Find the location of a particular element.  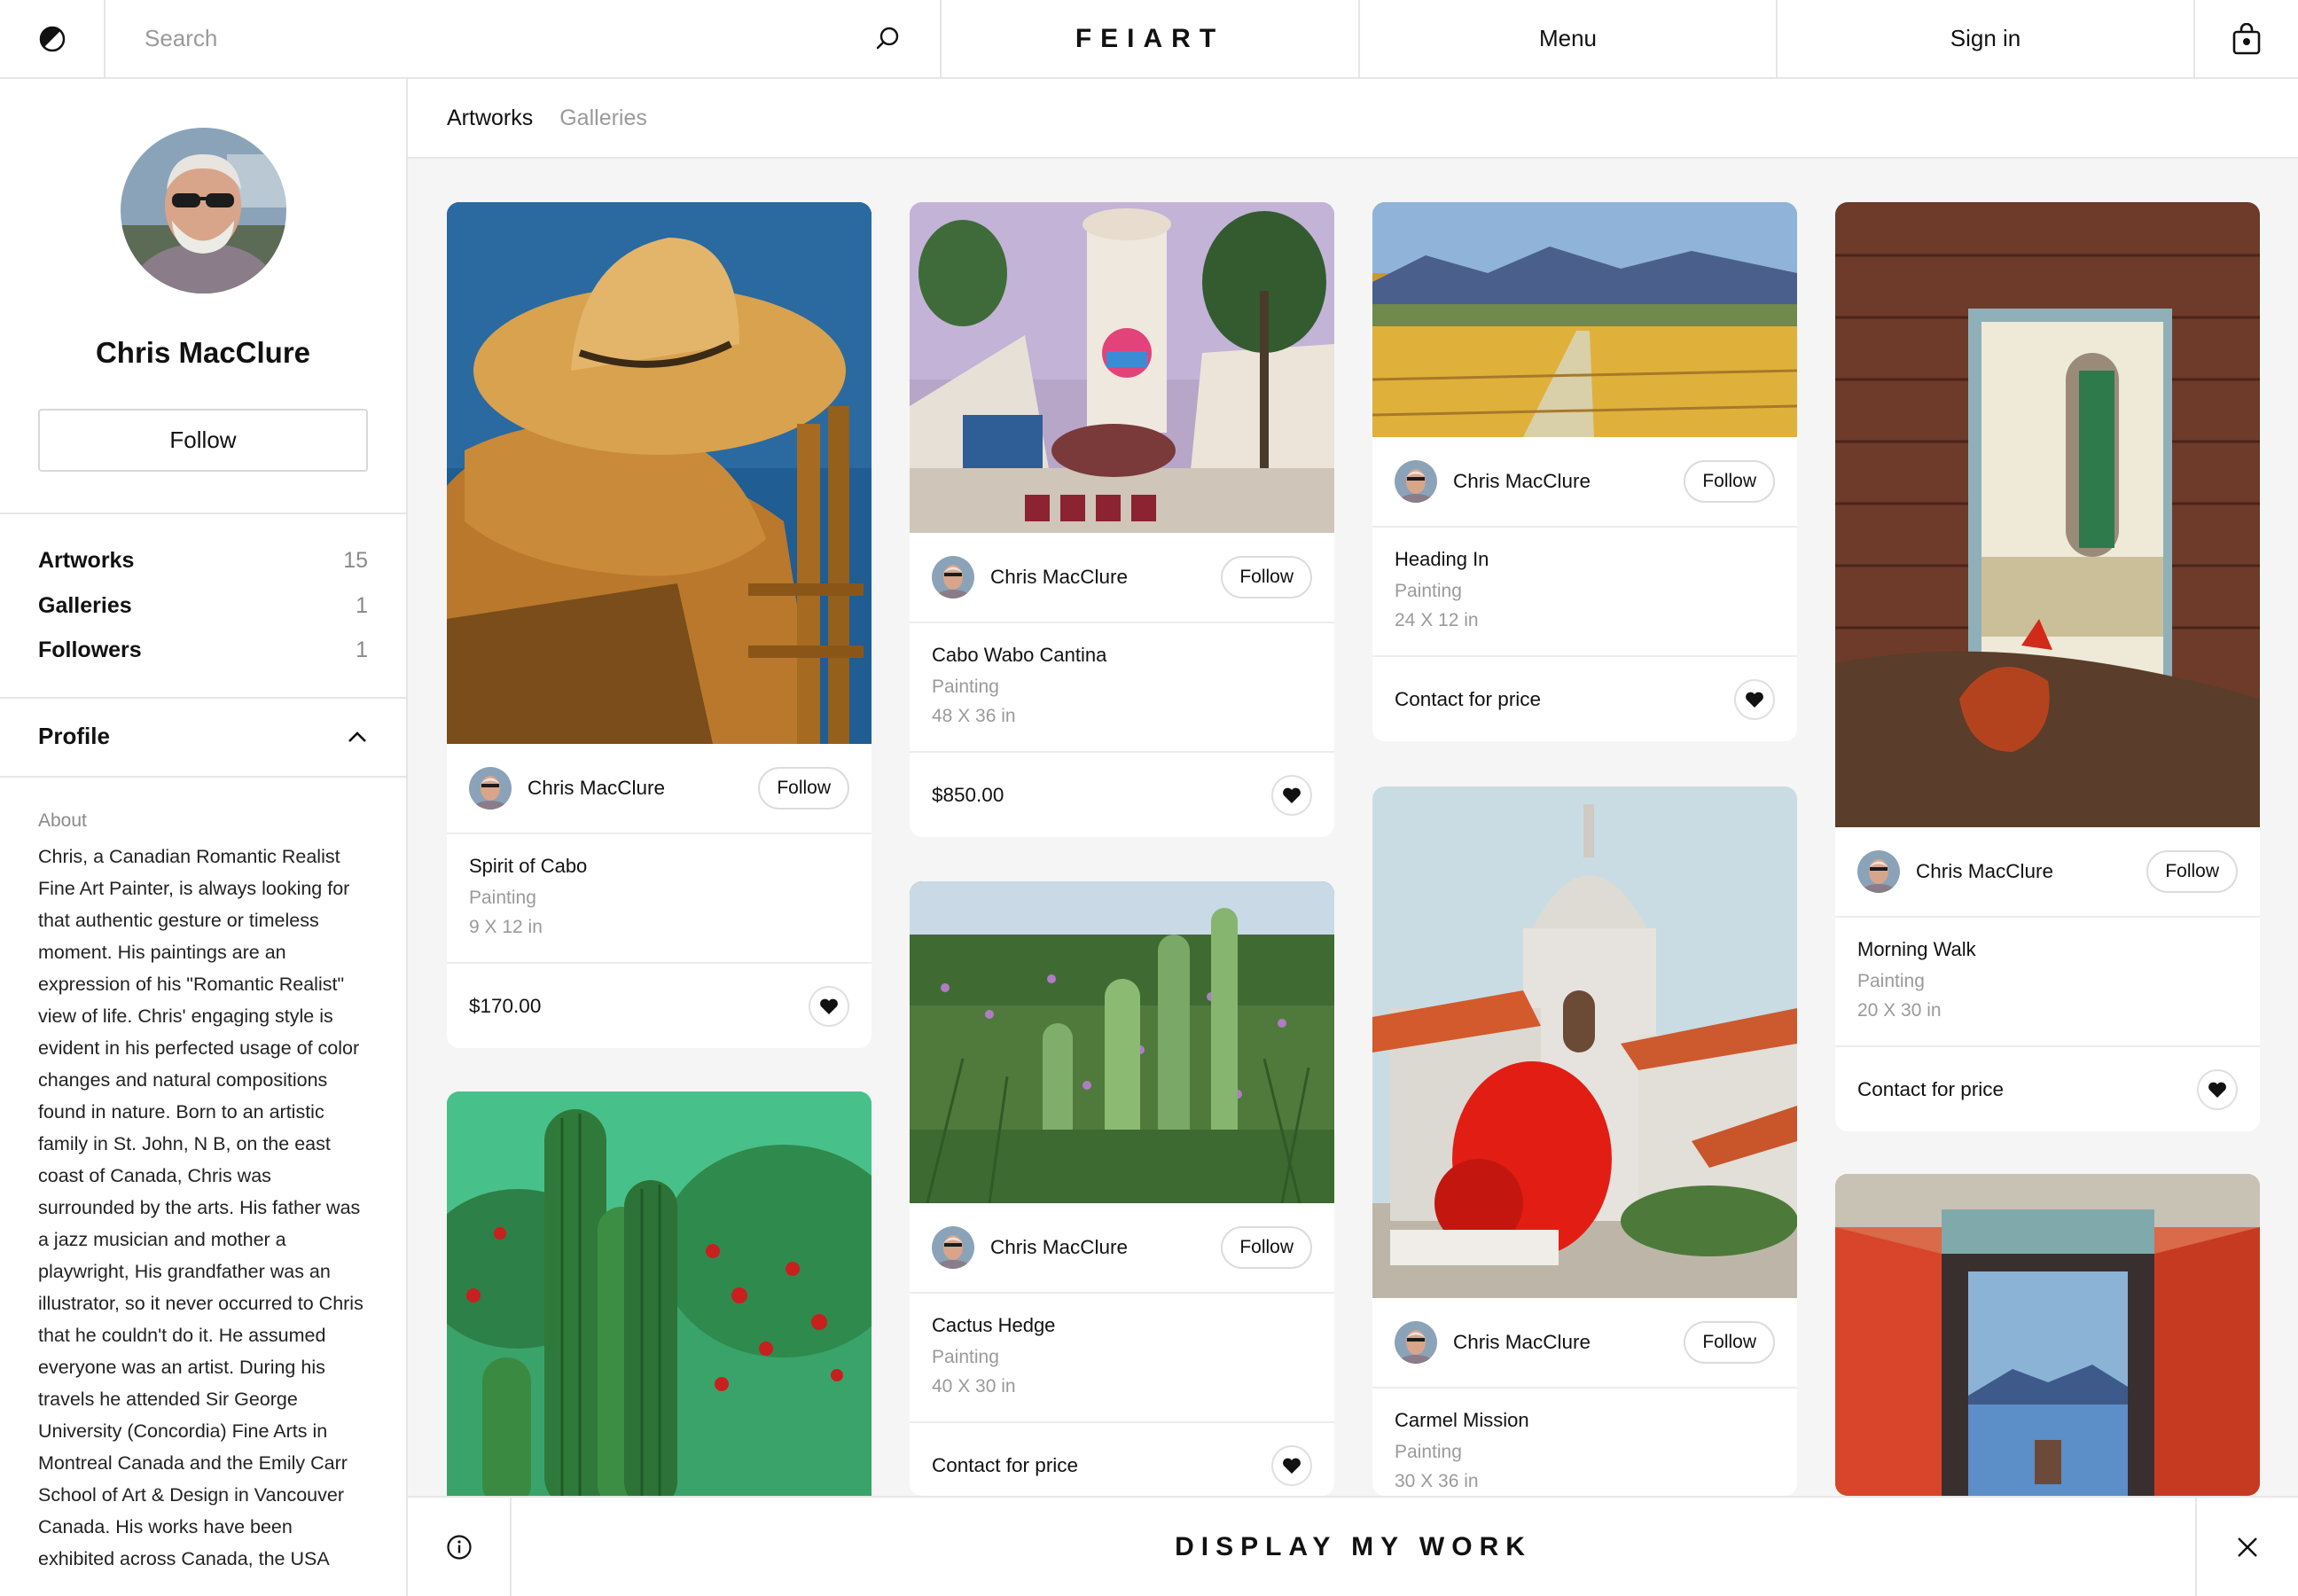

theme-toggle-button is located at coordinates (53, 39).